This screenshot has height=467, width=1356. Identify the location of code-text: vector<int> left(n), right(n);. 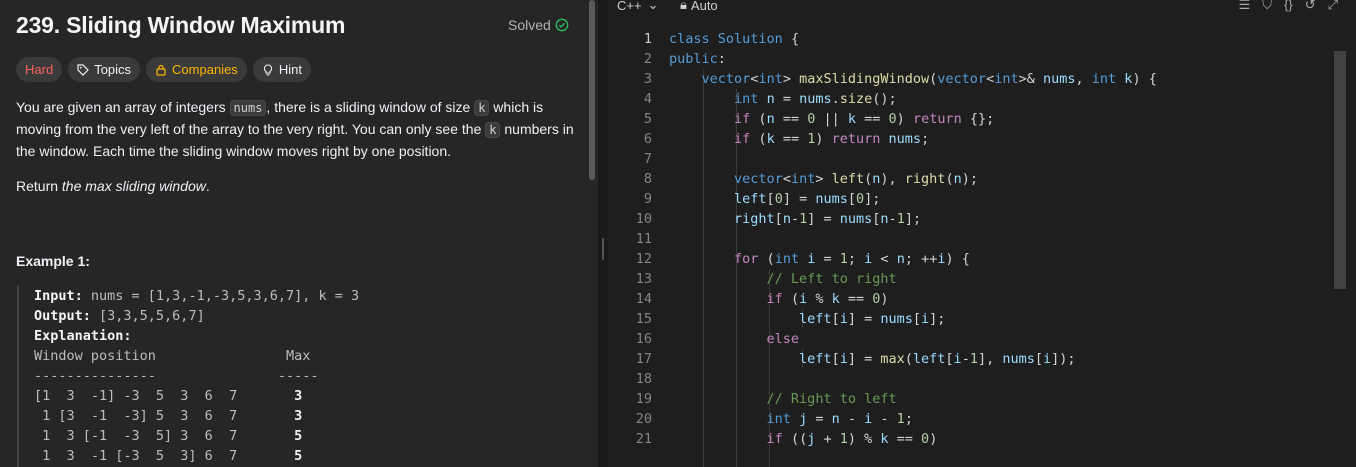
(856, 179).